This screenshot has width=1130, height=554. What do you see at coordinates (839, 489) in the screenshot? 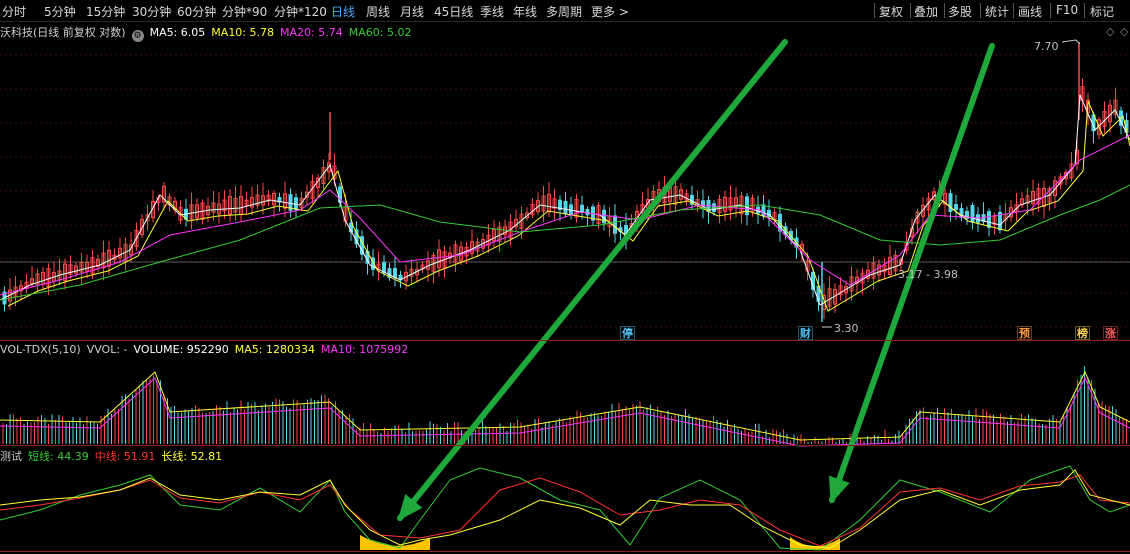
I see `annotation-arrow-head` at bounding box center [839, 489].